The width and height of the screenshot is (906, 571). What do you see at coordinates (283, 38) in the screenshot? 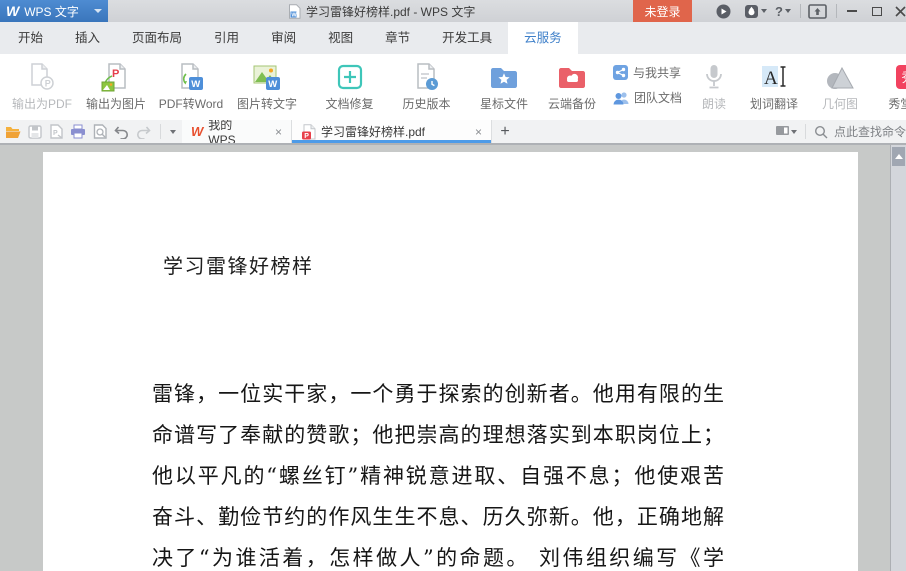
I see `tab-review: 审阅` at bounding box center [283, 38].